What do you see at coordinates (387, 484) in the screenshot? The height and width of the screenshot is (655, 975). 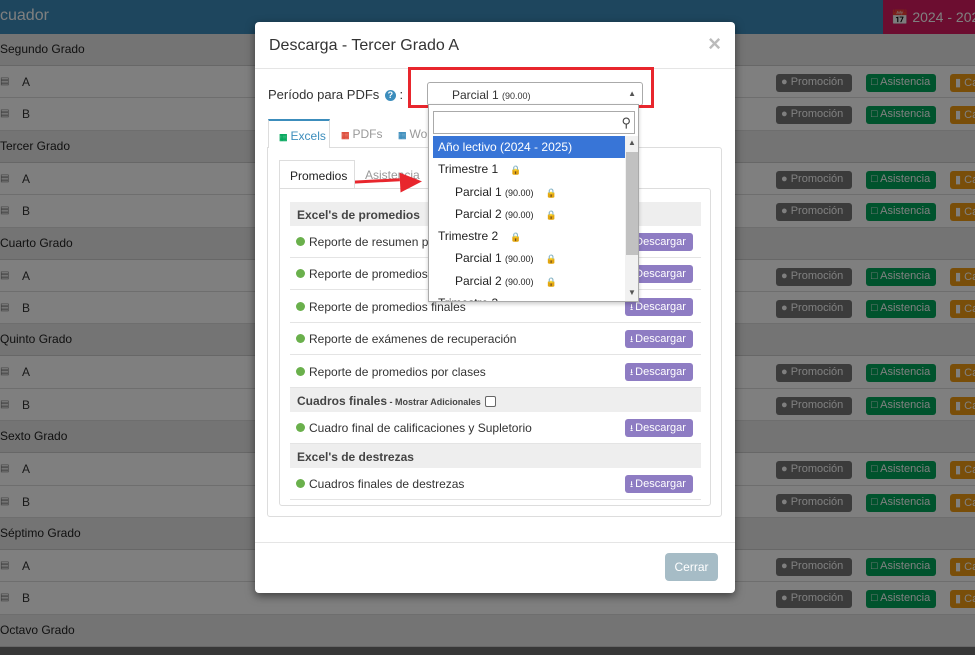 I see `report-label: Cuadros finales de destrezas` at bounding box center [387, 484].